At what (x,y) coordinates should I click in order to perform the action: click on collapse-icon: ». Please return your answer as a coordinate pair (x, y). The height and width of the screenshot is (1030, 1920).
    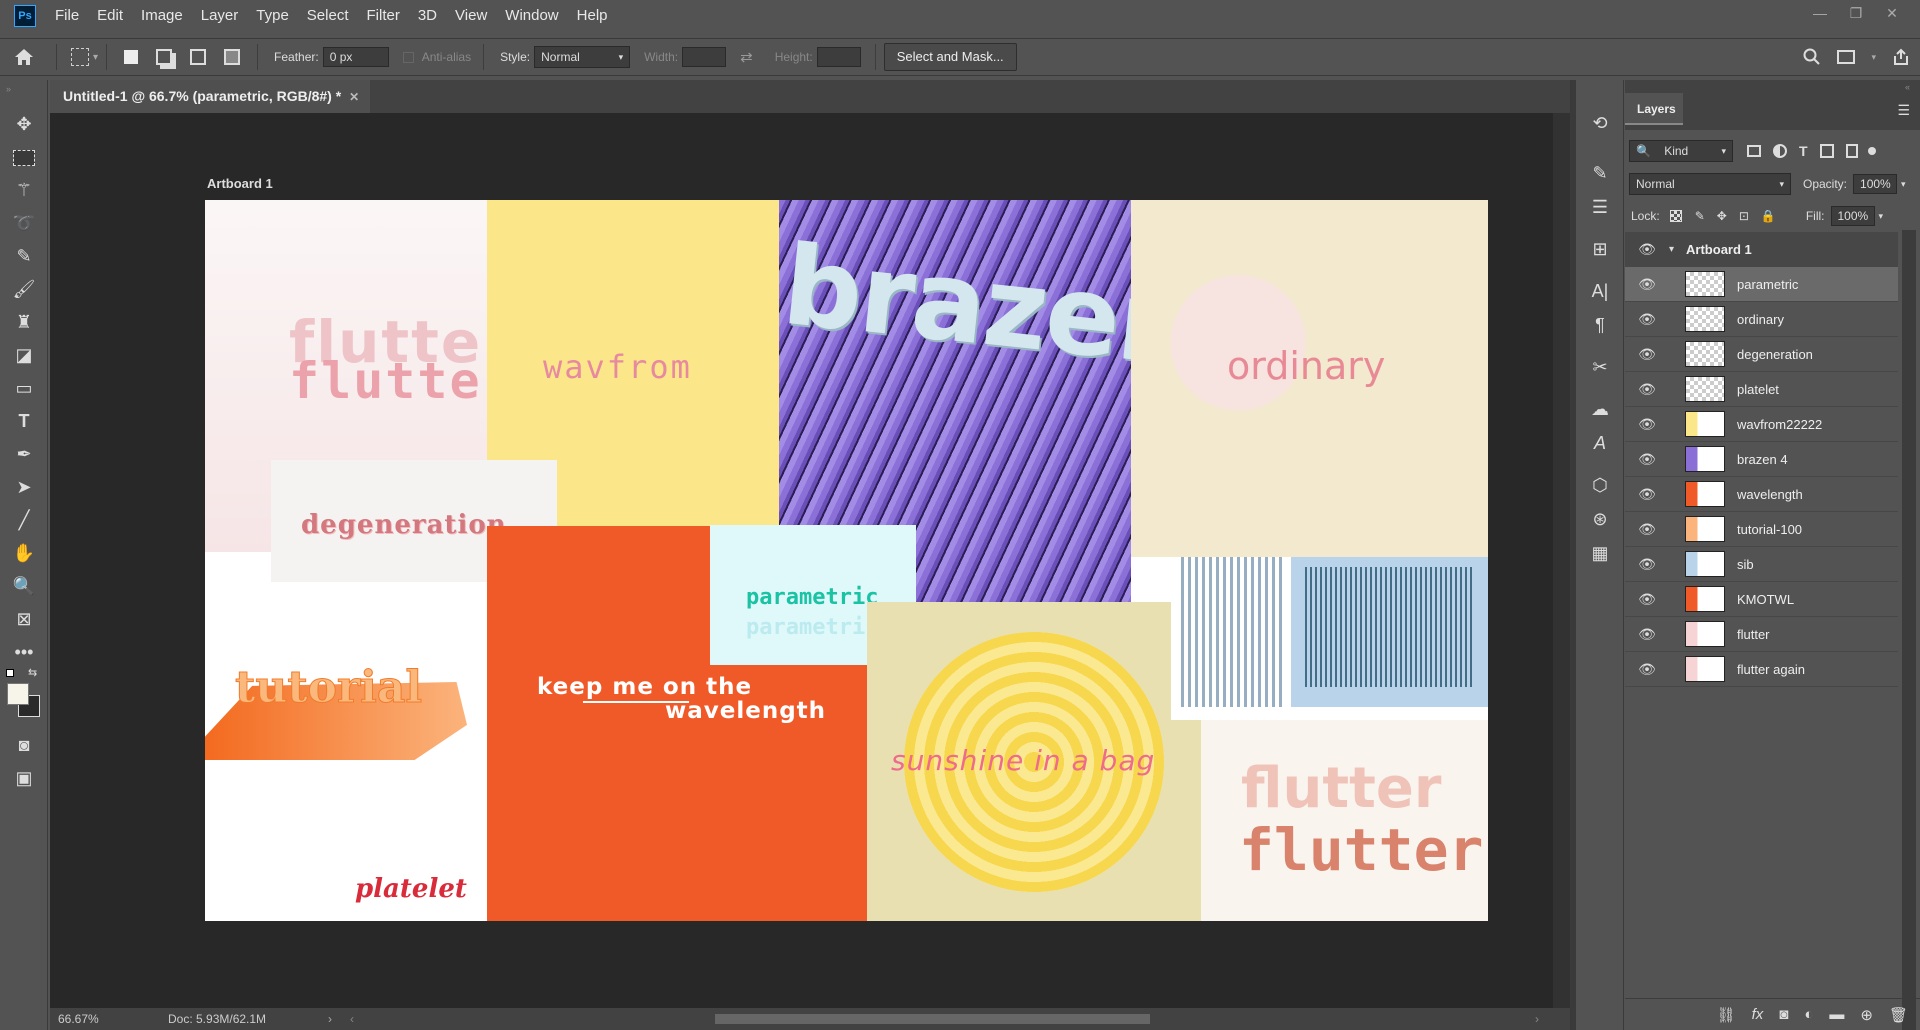
    Looking at the image, I should click on (23, 94).